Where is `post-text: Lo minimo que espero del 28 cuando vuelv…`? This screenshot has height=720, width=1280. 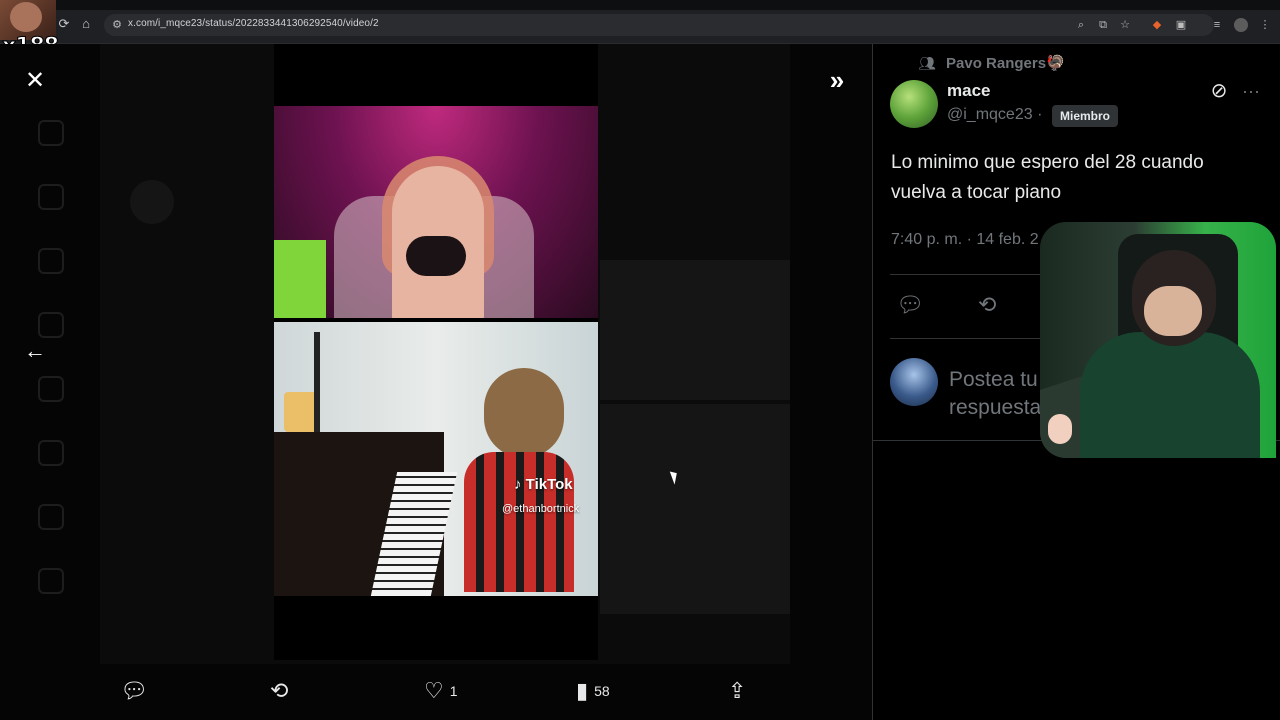 post-text: Lo minimo que espero del 28 cuando vuelv… is located at coordinates (1047, 177).